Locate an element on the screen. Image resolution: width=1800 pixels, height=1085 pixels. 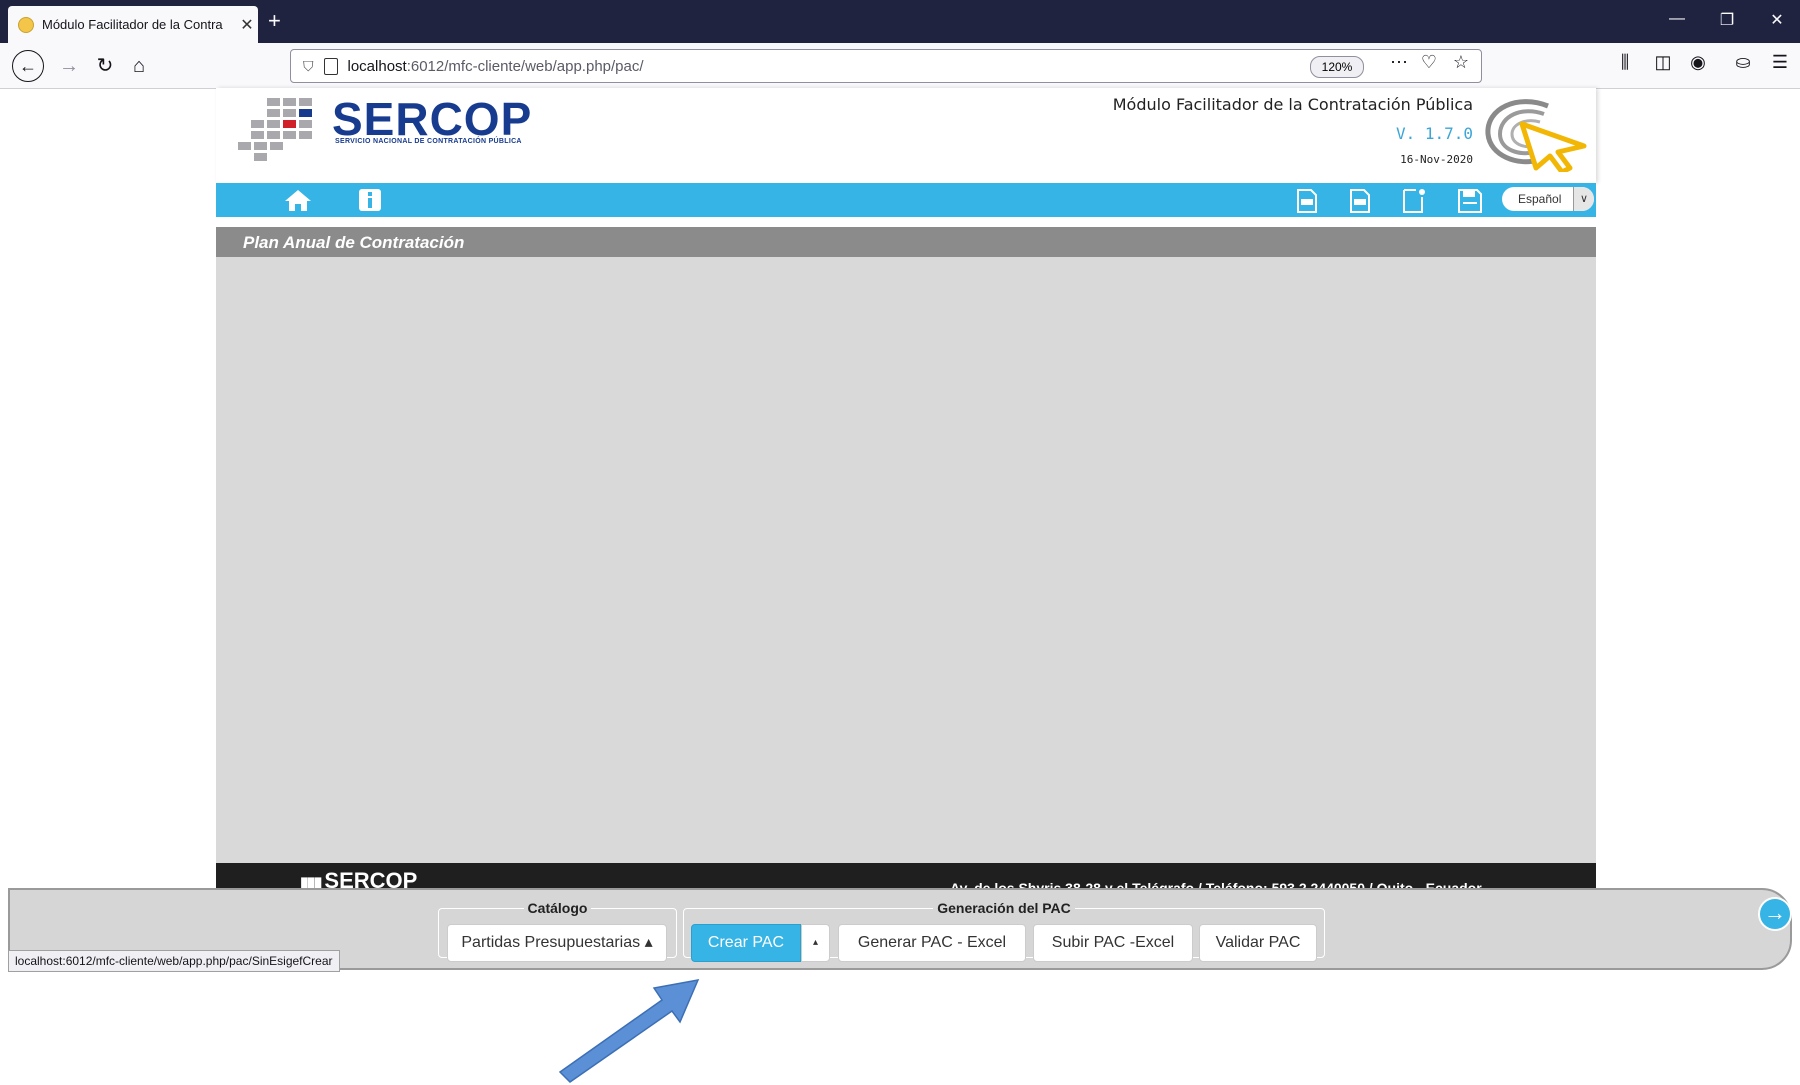
save-icon is located at coordinates (1470, 201).